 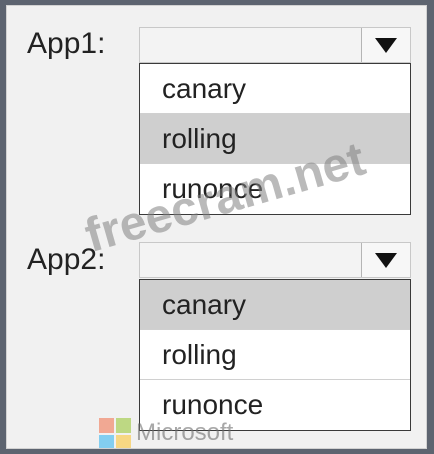 I want to click on app2-option-canary: canary, so click(x=275, y=305).